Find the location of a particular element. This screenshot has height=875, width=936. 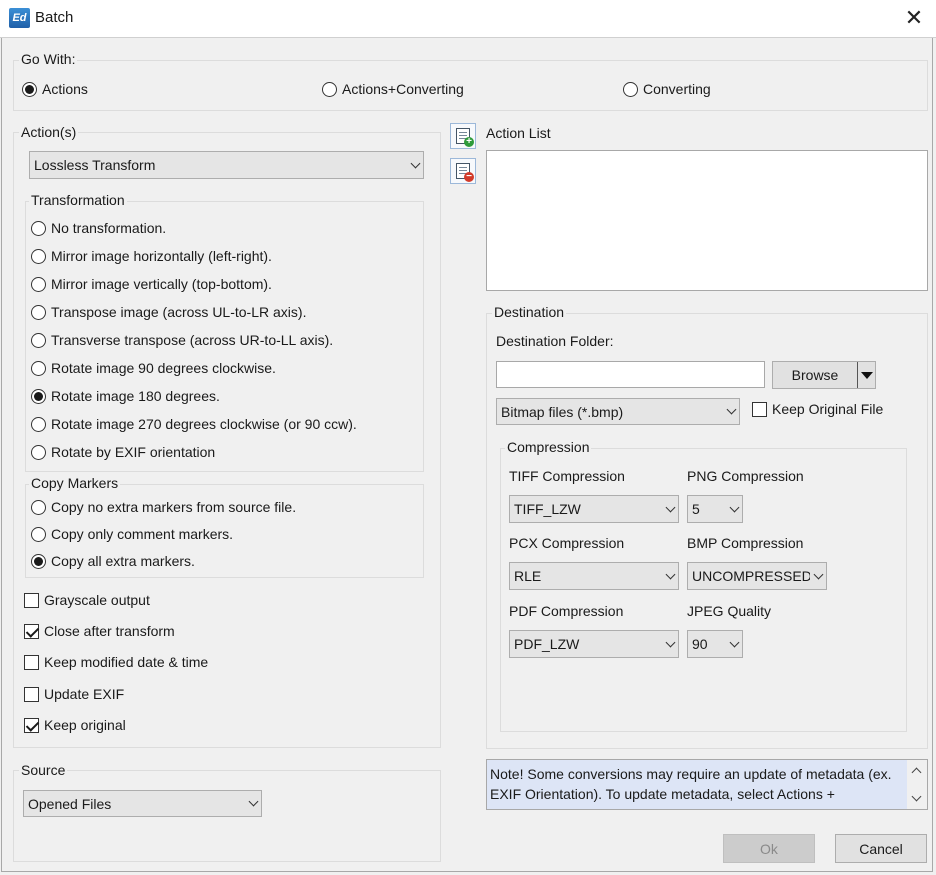

close-after-transform-checkbox: Close after transform is located at coordinates (99, 631).